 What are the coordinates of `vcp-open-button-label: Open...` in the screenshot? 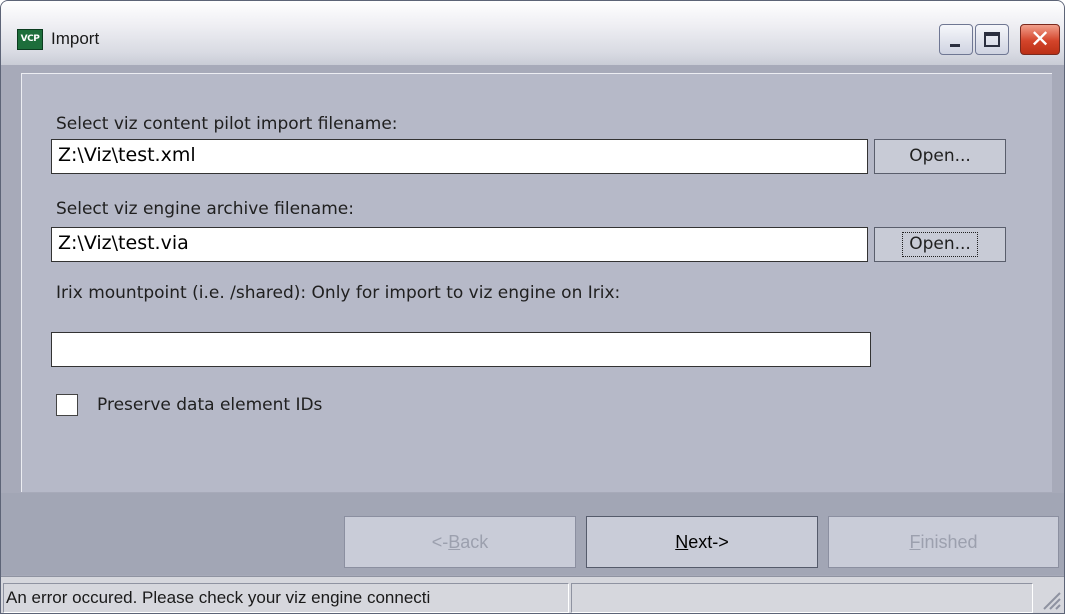 It's located at (940, 156).